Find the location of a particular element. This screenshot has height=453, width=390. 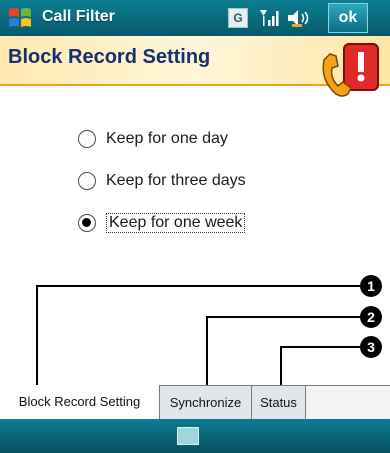

page-title: Block Record Setting is located at coordinates (109, 57).